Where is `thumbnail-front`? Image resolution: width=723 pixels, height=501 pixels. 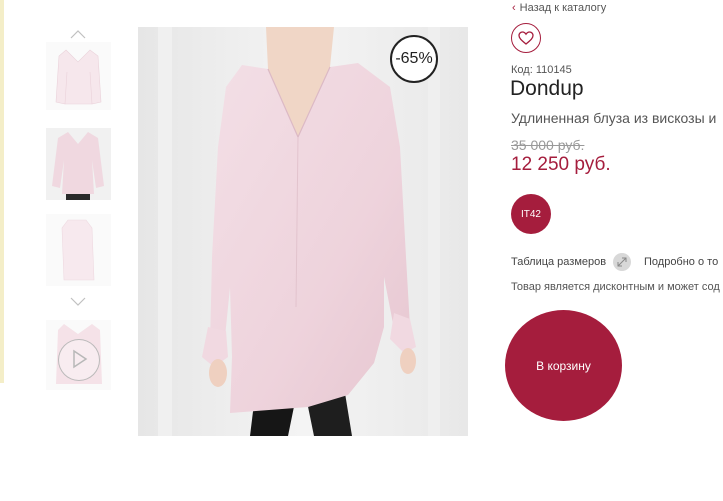
thumbnail-front is located at coordinates (78, 76).